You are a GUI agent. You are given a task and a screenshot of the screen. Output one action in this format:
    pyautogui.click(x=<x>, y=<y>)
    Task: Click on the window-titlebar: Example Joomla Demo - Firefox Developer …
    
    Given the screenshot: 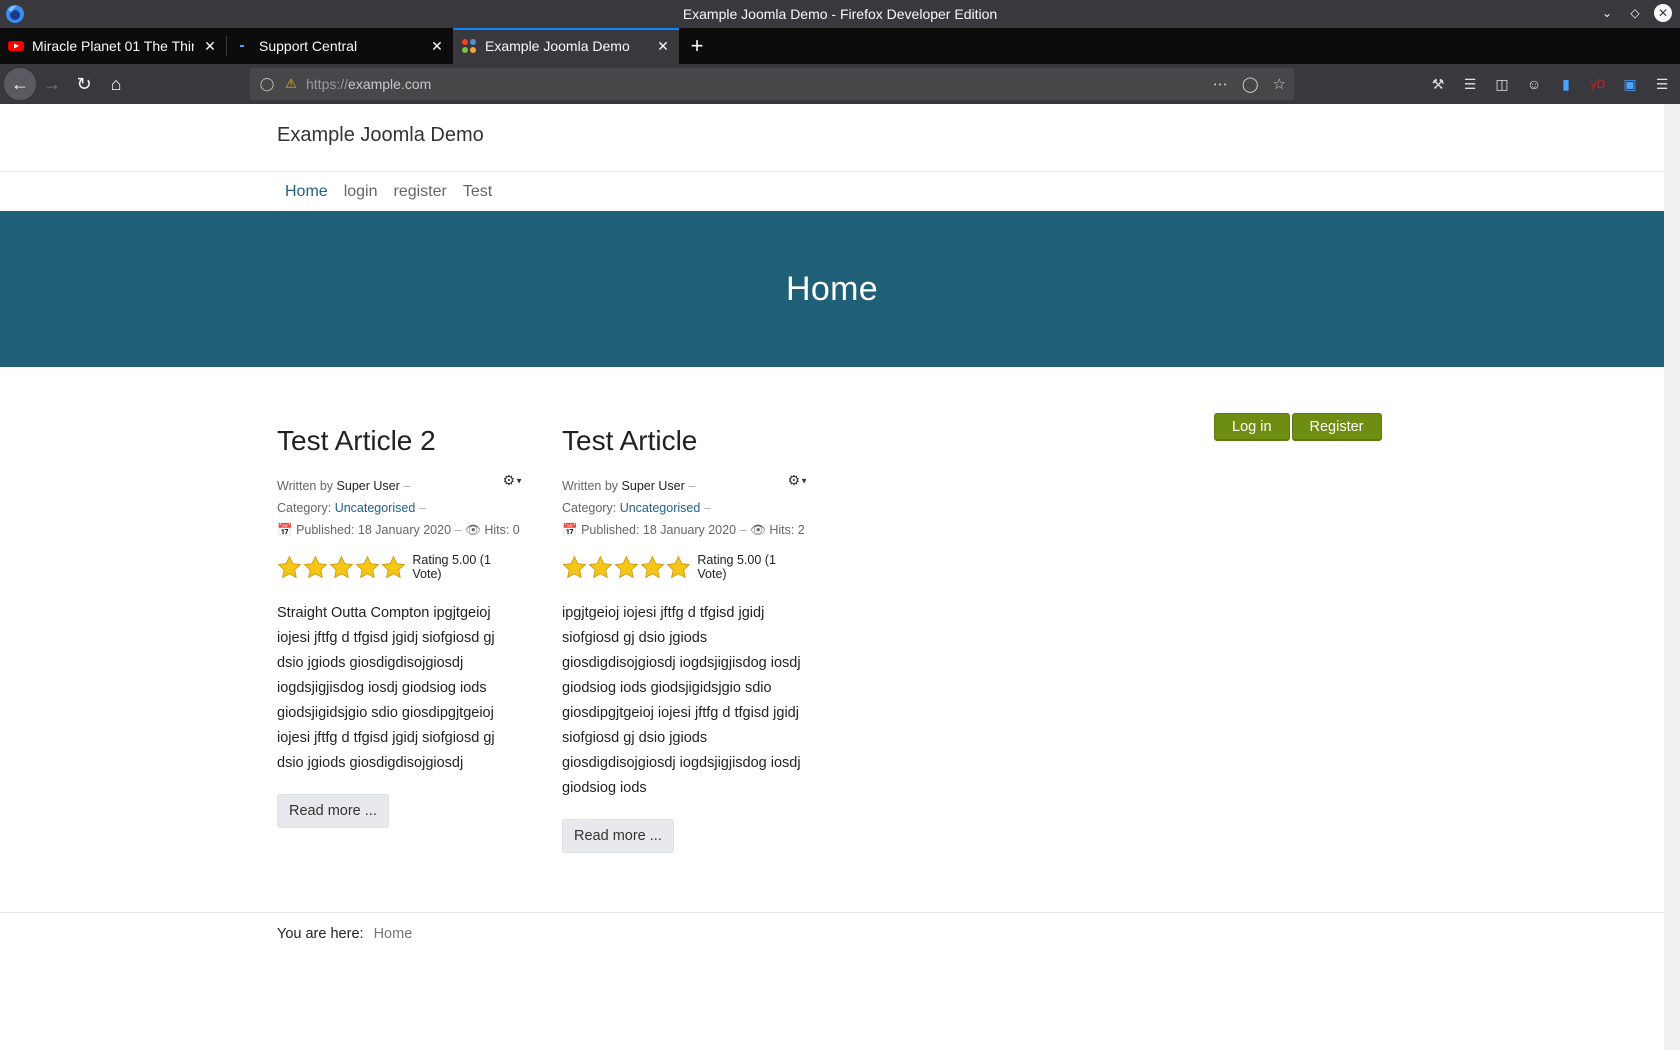 What is the action you would take?
    pyautogui.click(x=840, y=14)
    